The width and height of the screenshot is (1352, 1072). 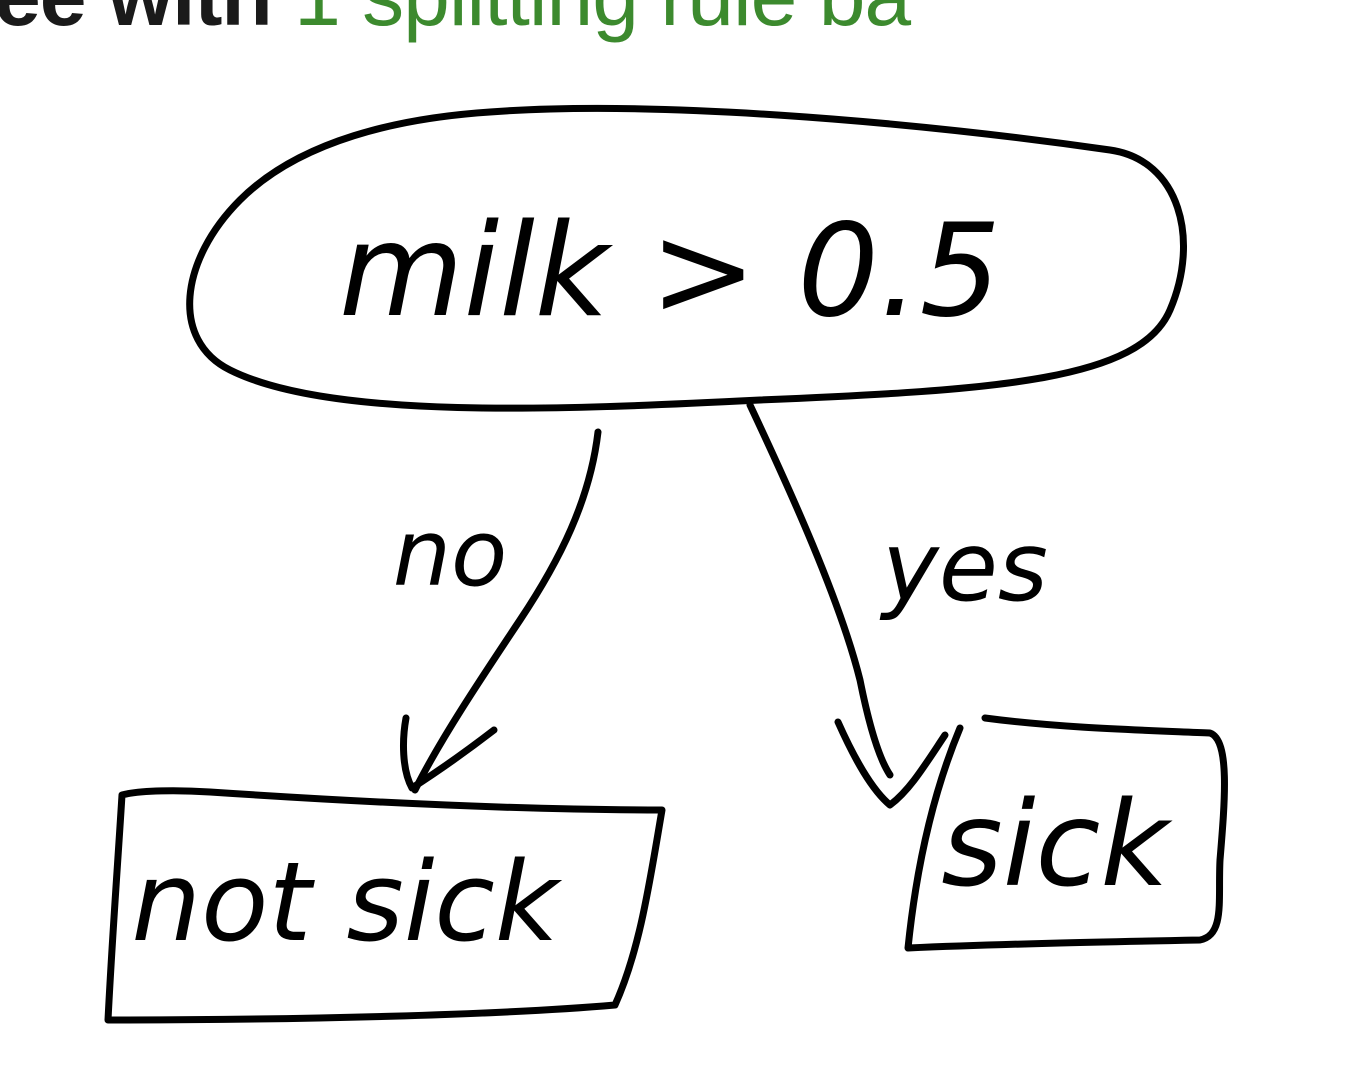 What do you see at coordinates (670, 271) in the screenshot?
I see `root-node-label: milk > 0.5` at bounding box center [670, 271].